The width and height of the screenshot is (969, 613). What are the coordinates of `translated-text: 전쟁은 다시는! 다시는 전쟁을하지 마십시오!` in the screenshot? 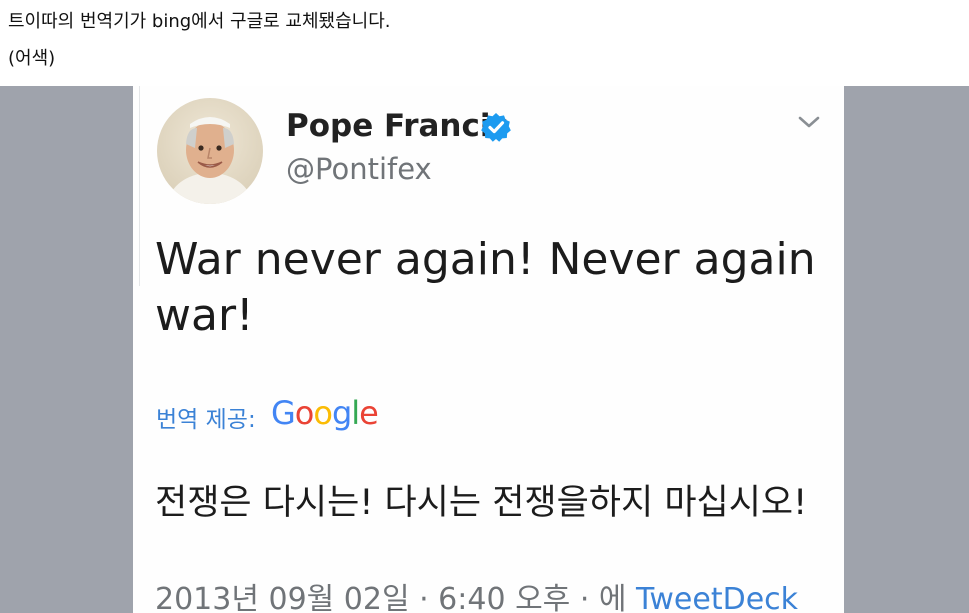 It's located at (481, 503).